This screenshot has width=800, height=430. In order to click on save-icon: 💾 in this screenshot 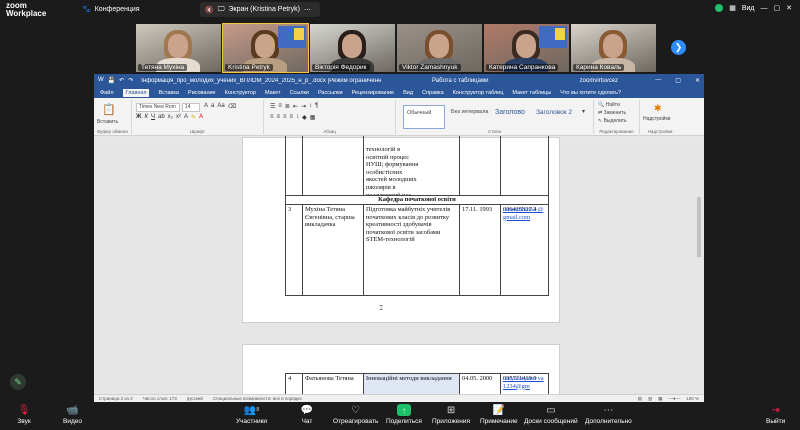, I will do `click(111, 80)`.